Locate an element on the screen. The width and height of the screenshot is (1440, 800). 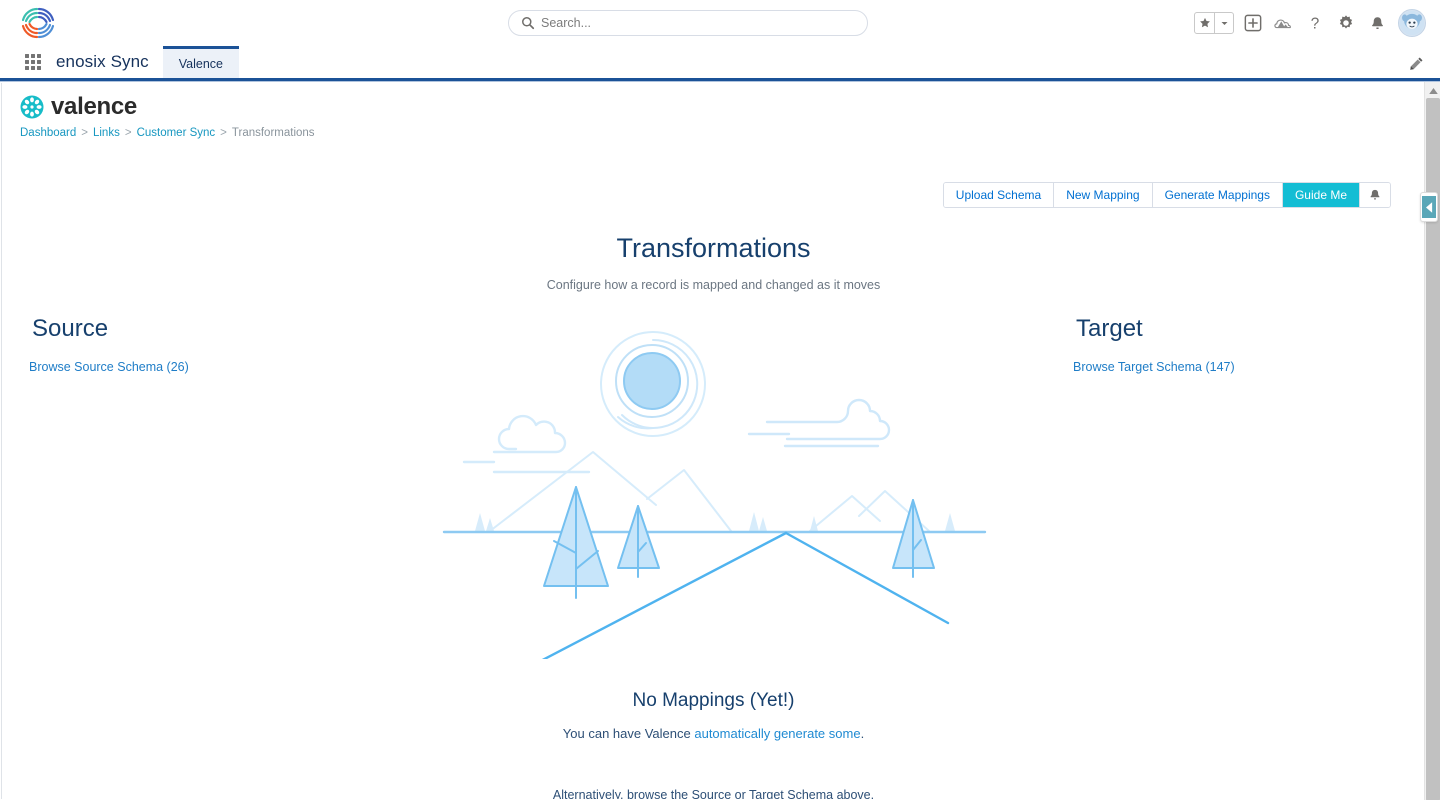
setup-button is located at coordinates (1346, 23).